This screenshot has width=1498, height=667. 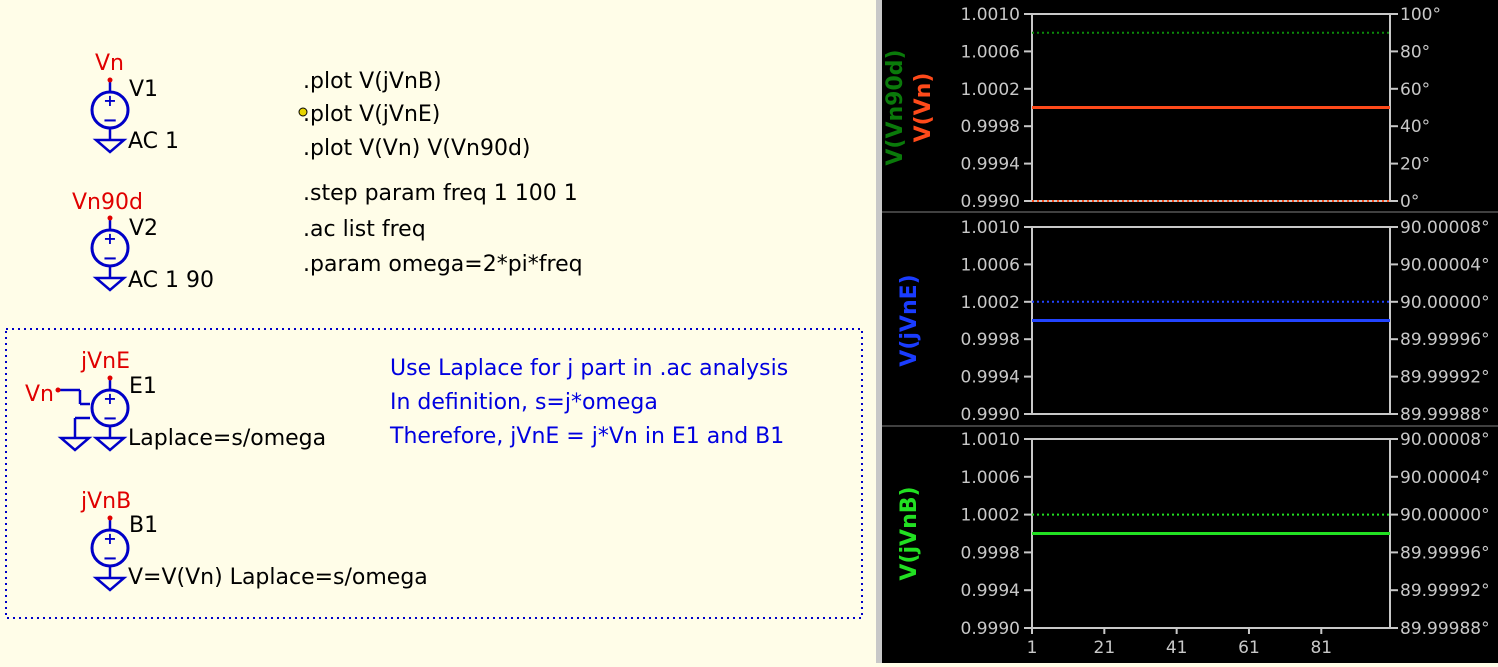 What do you see at coordinates (589, 368) in the screenshot?
I see `comment-line-1: Use Laplace for j part in .ac analysis` at bounding box center [589, 368].